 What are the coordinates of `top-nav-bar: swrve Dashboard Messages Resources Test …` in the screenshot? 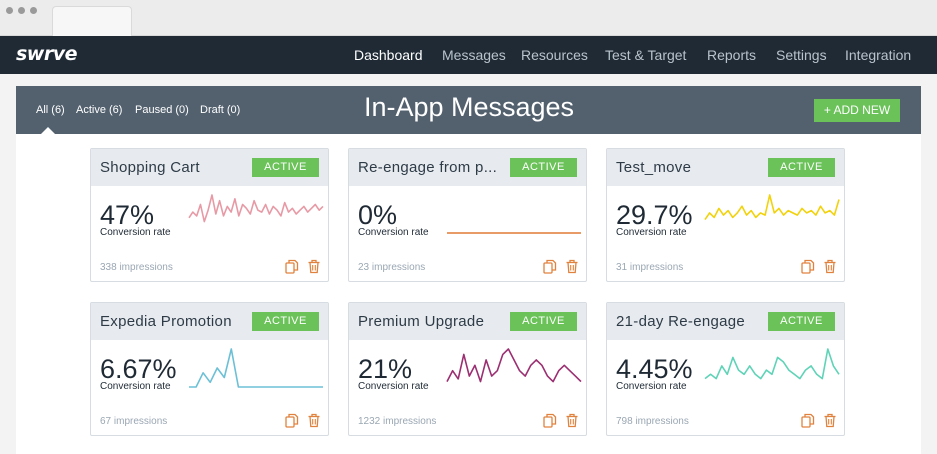 It's located at (468, 55).